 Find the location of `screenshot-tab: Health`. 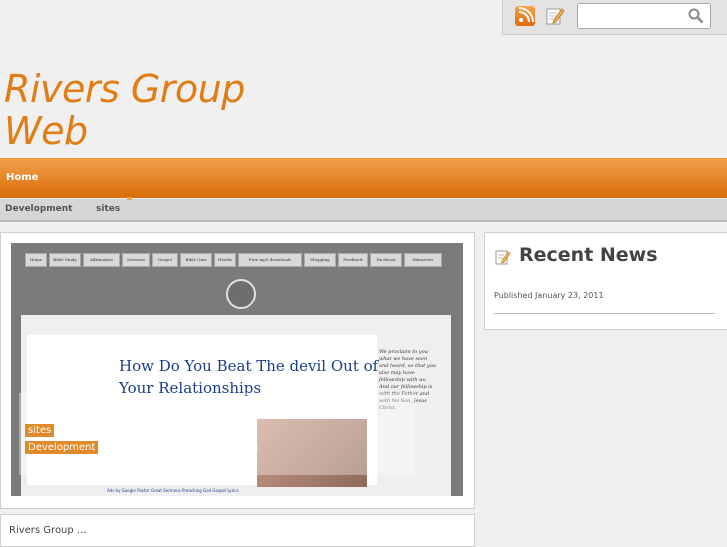

screenshot-tab: Health is located at coordinates (225, 260).